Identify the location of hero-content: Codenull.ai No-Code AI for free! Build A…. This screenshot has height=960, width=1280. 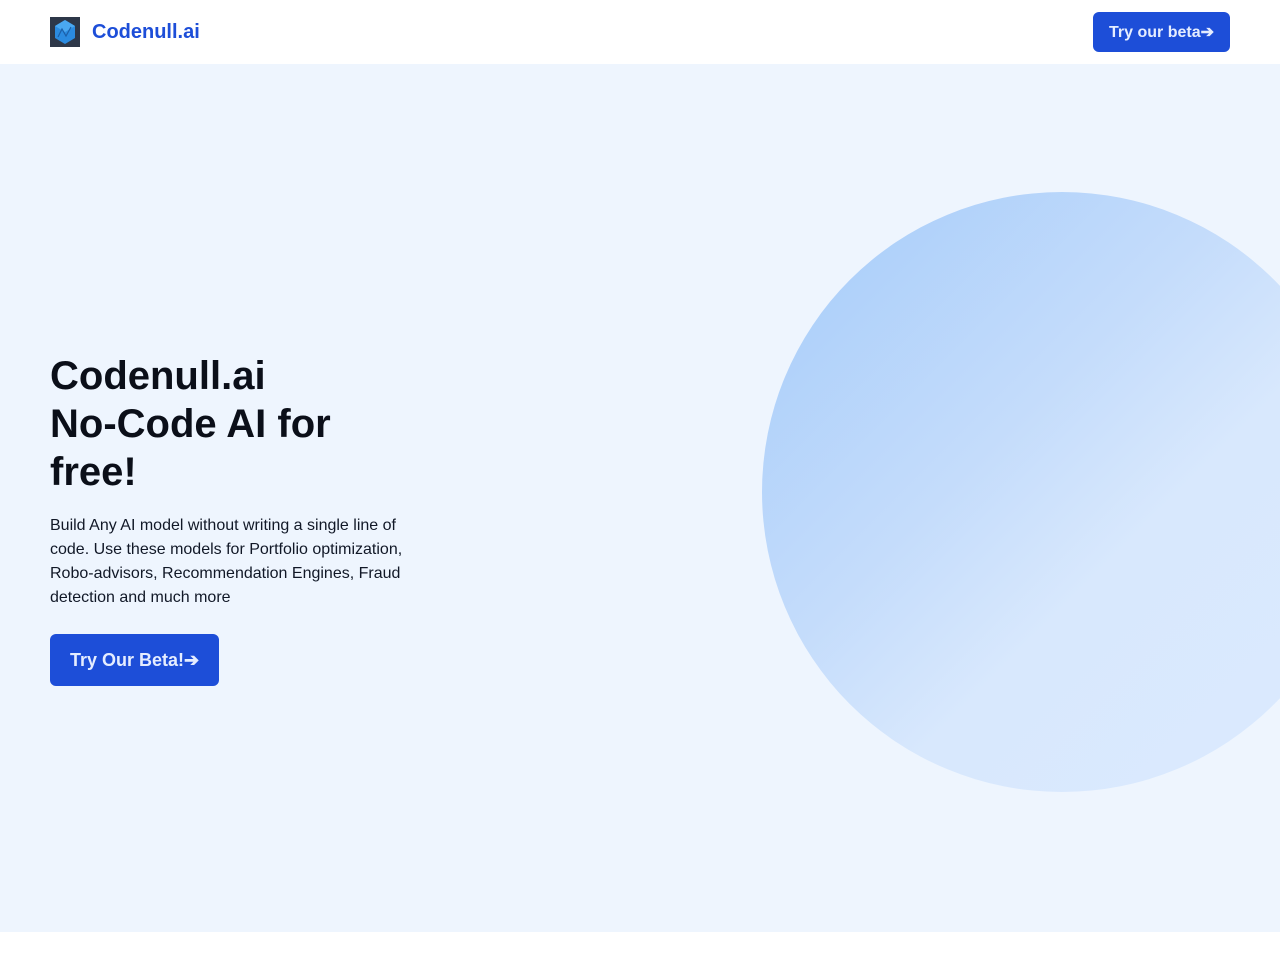
(235, 519).